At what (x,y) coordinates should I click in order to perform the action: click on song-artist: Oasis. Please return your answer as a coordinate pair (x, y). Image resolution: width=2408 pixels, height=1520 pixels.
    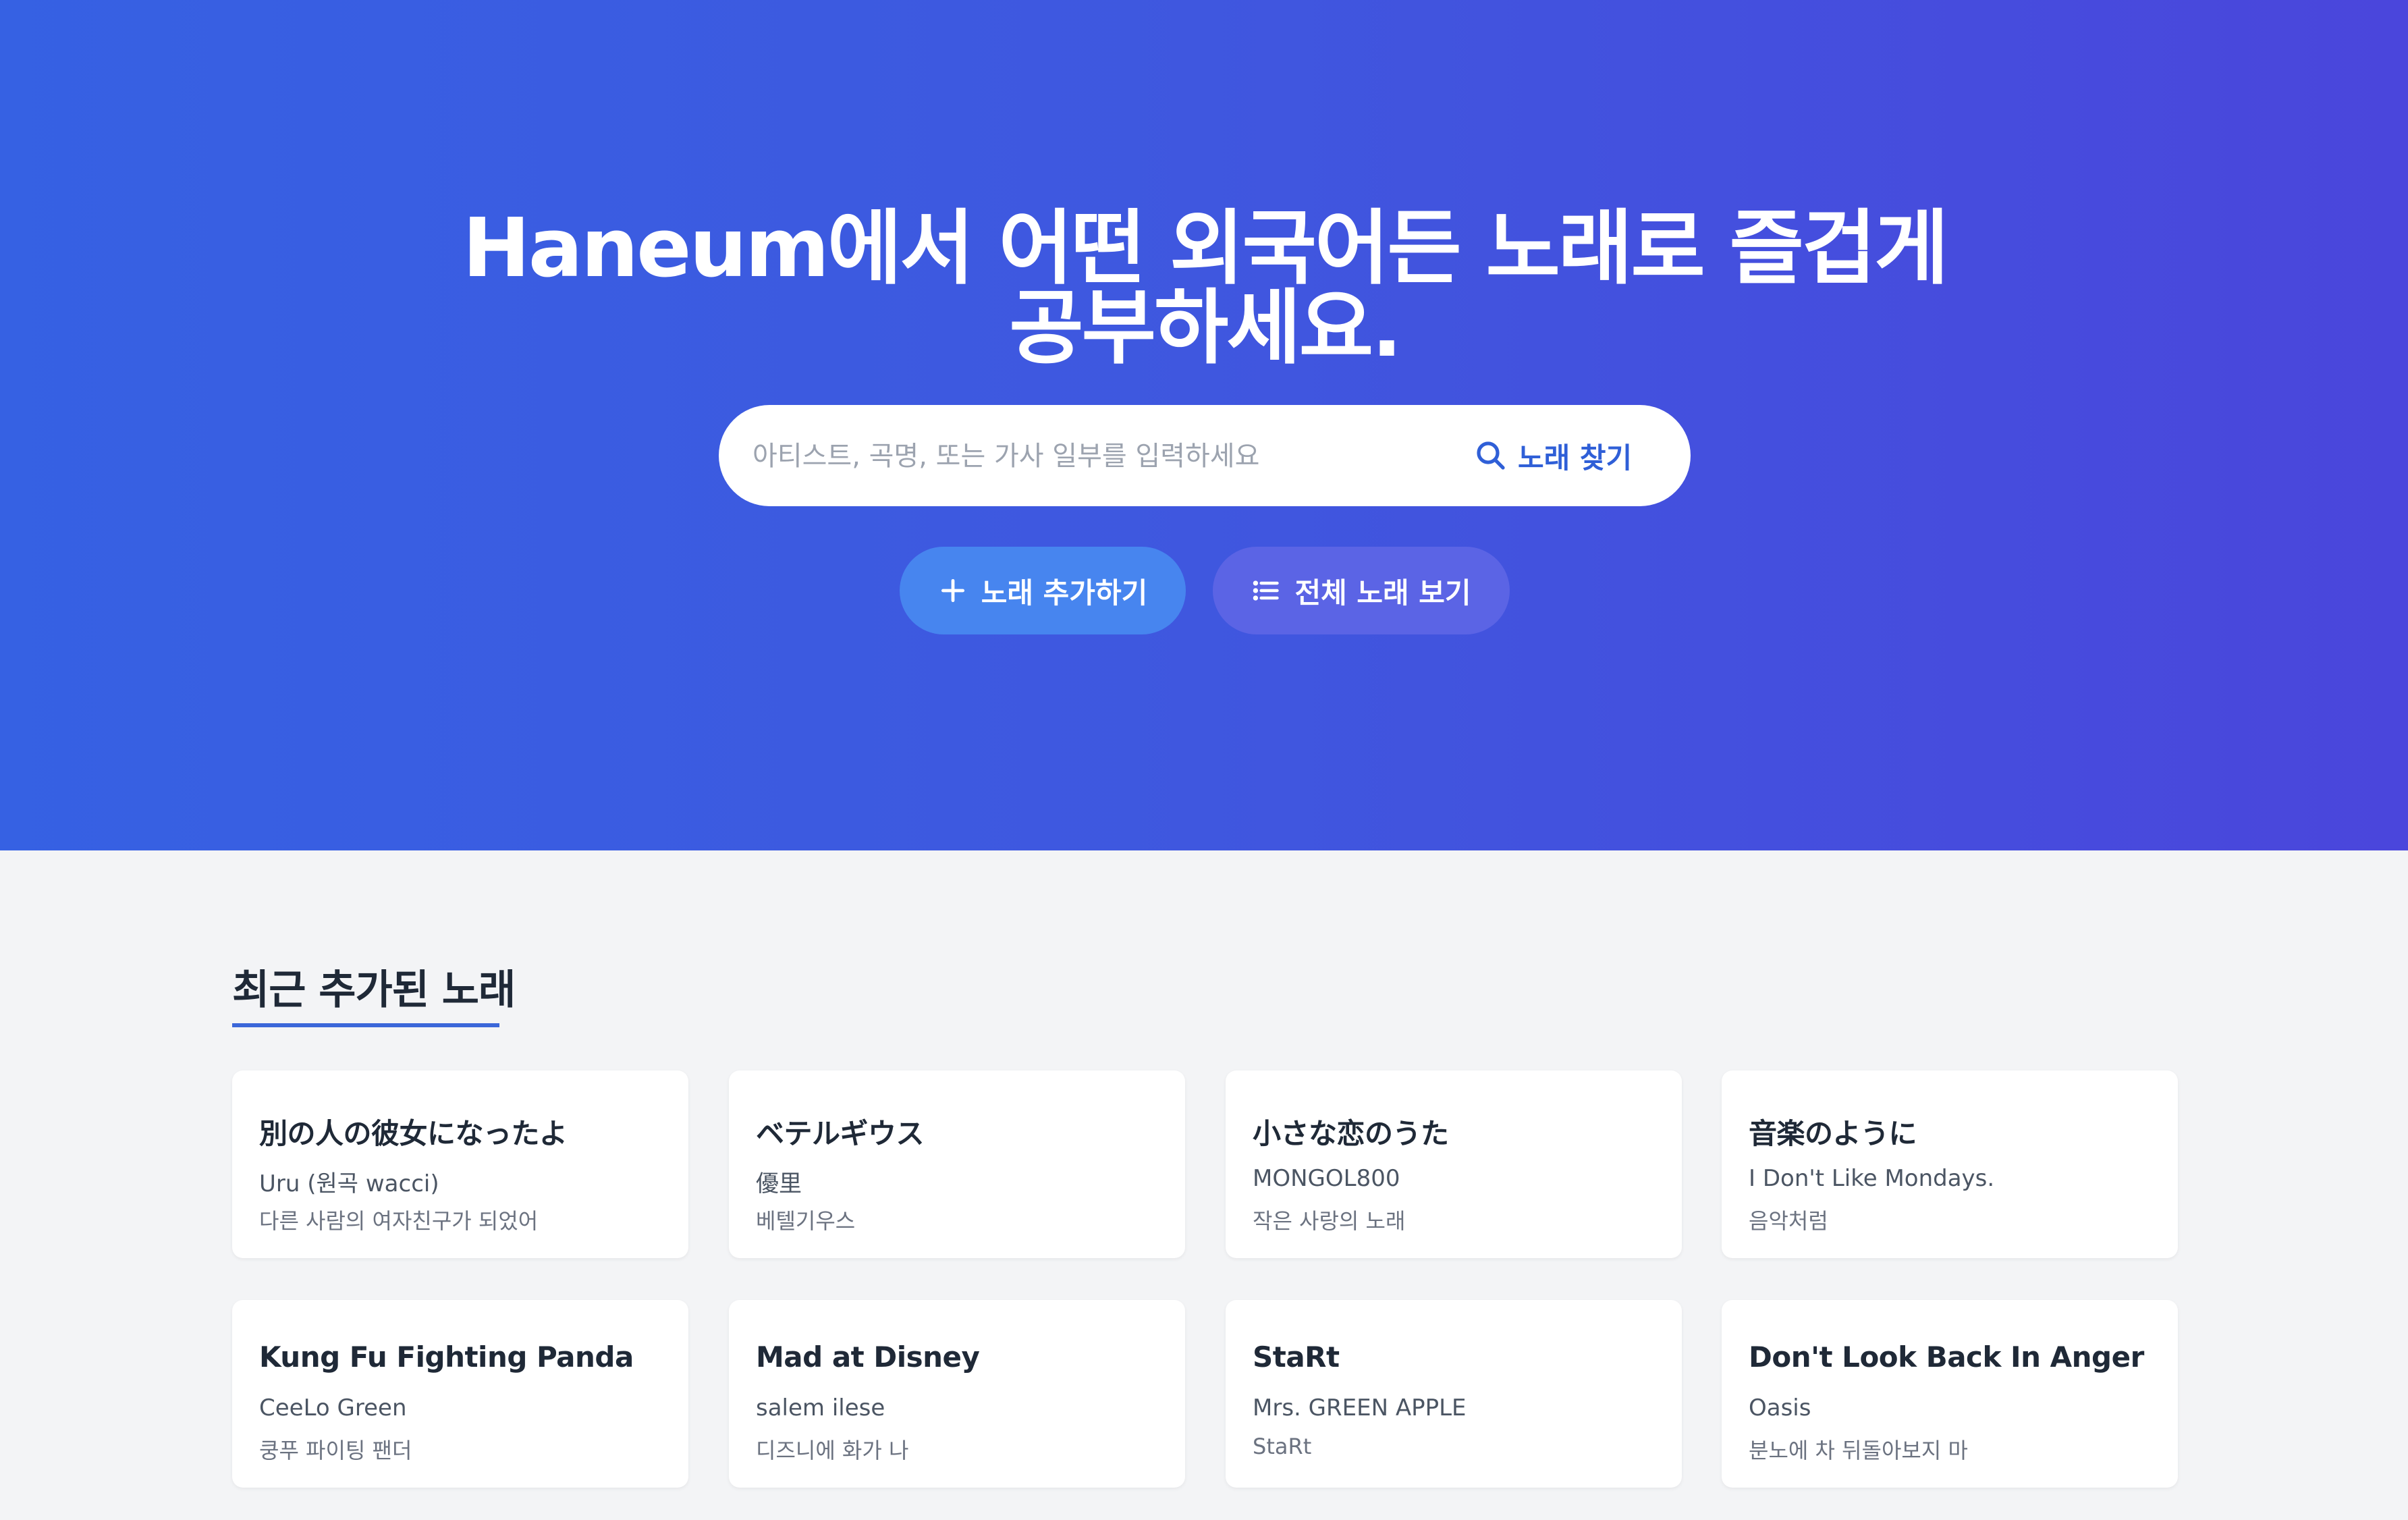
    Looking at the image, I should click on (1780, 1407).